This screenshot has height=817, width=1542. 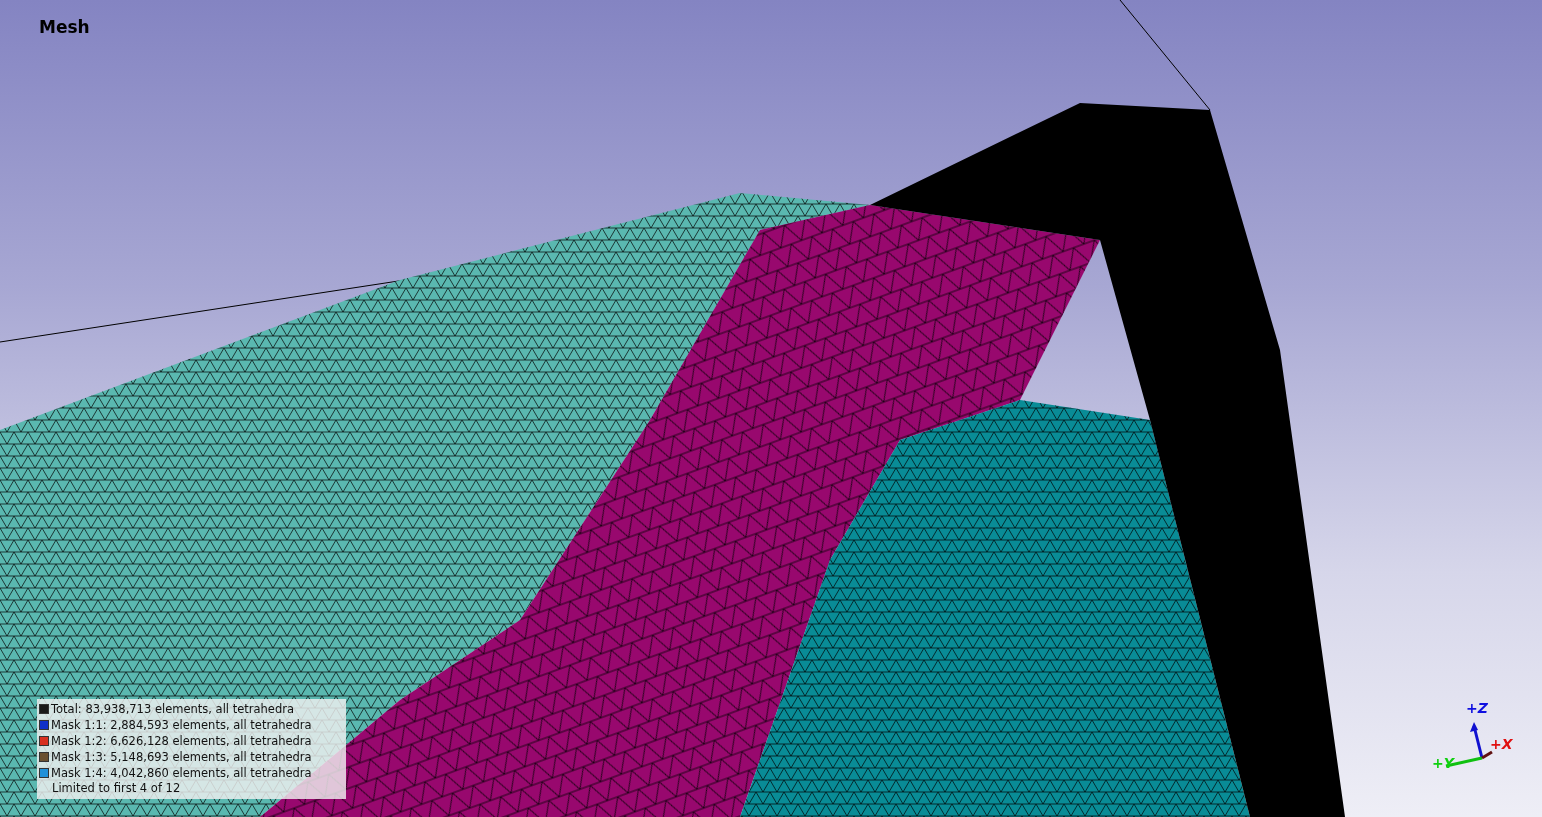 What do you see at coordinates (64, 27) in the screenshot?
I see `viewport-title: Mesh` at bounding box center [64, 27].